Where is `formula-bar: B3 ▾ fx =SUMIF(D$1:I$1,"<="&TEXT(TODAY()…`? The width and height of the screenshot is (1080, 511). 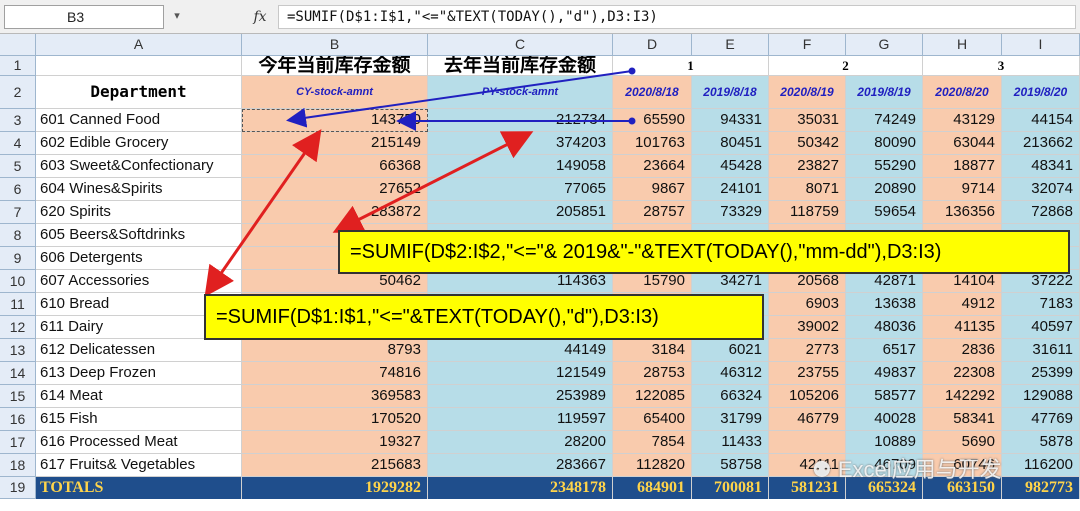
formula-bar: B3 ▾ fx =SUMIF(D$1:I$1,"<="&TEXT(TODAY()… is located at coordinates (540, 17).